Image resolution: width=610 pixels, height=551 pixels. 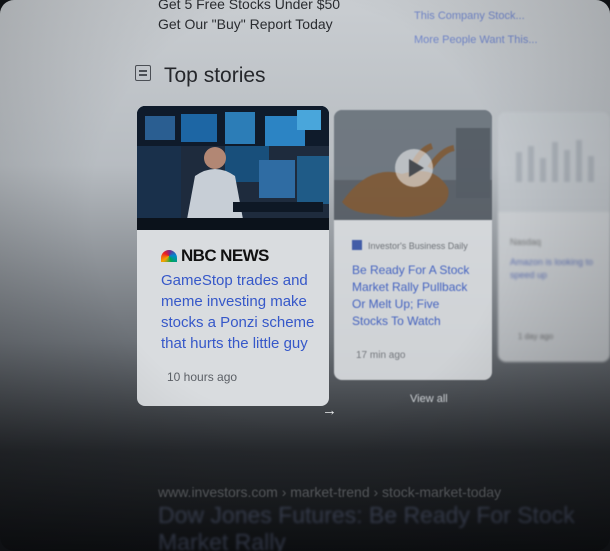 I want to click on story-time-2: 17 min ago, so click(x=381, y=355).